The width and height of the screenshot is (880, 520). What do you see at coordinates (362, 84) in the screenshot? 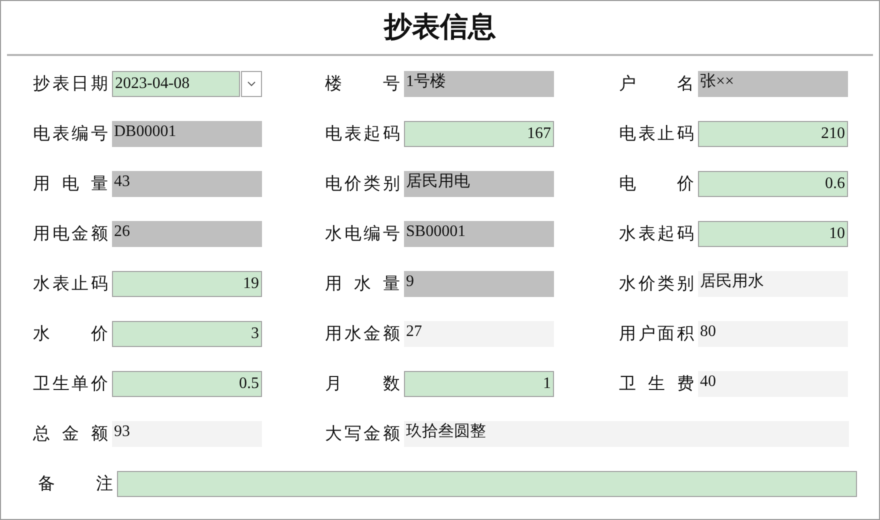
I see `field-label: 楼 号` at bounding box center [362, 84].